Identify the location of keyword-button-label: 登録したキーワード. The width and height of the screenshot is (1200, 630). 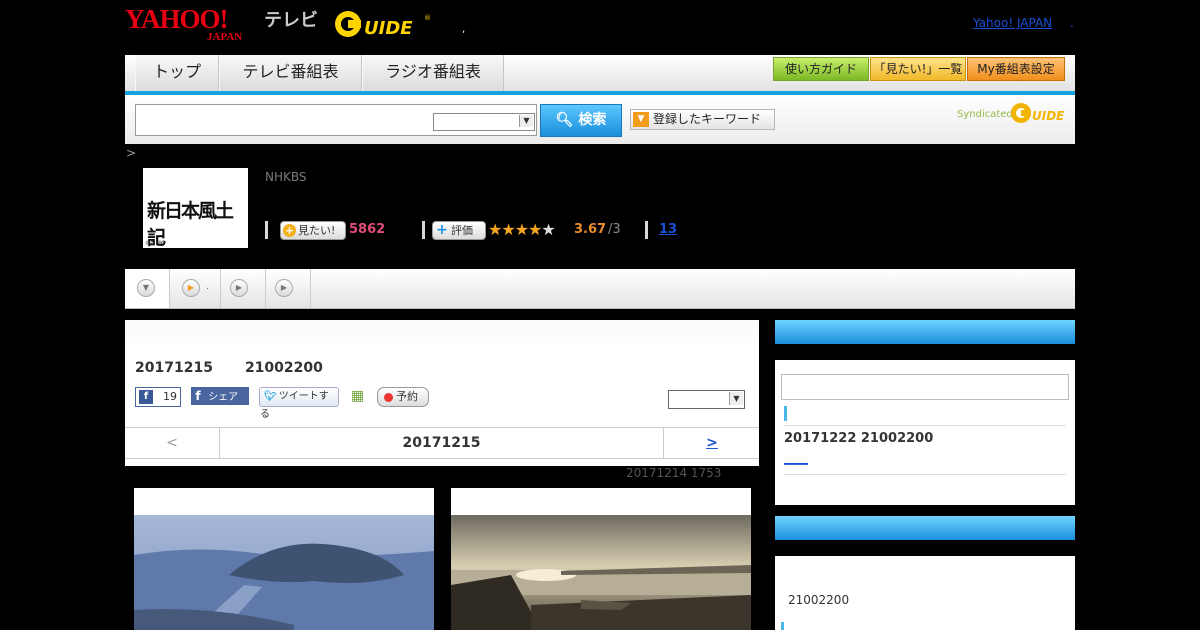
(707, 119).